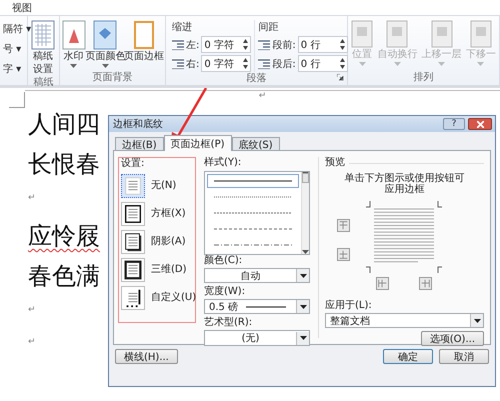 The height and width of the screenshot is (401, 500). Describe the element at coordinates (17, 29) in the screenshot. I see `ribbon-menu-item: 隔符 ▾` at that location.